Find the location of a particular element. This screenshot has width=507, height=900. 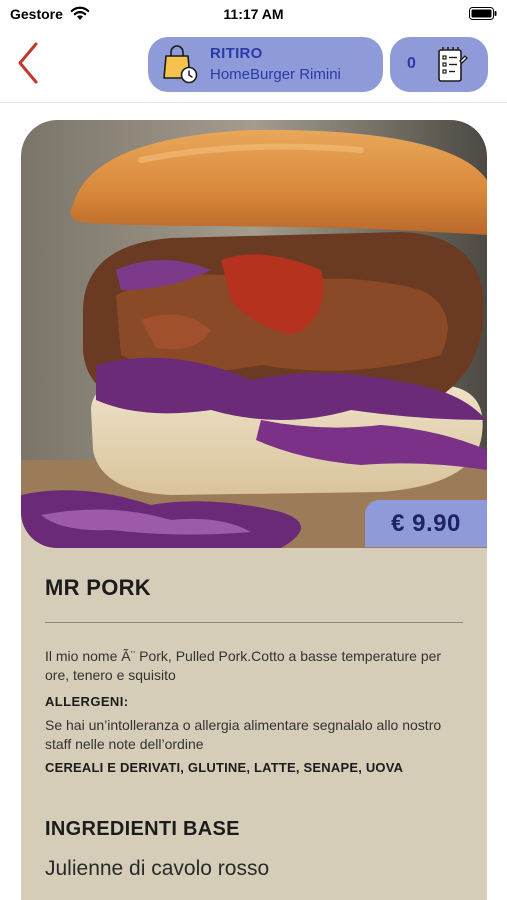

shopping-bag-clock-icon is located at coordinates (180, 64).